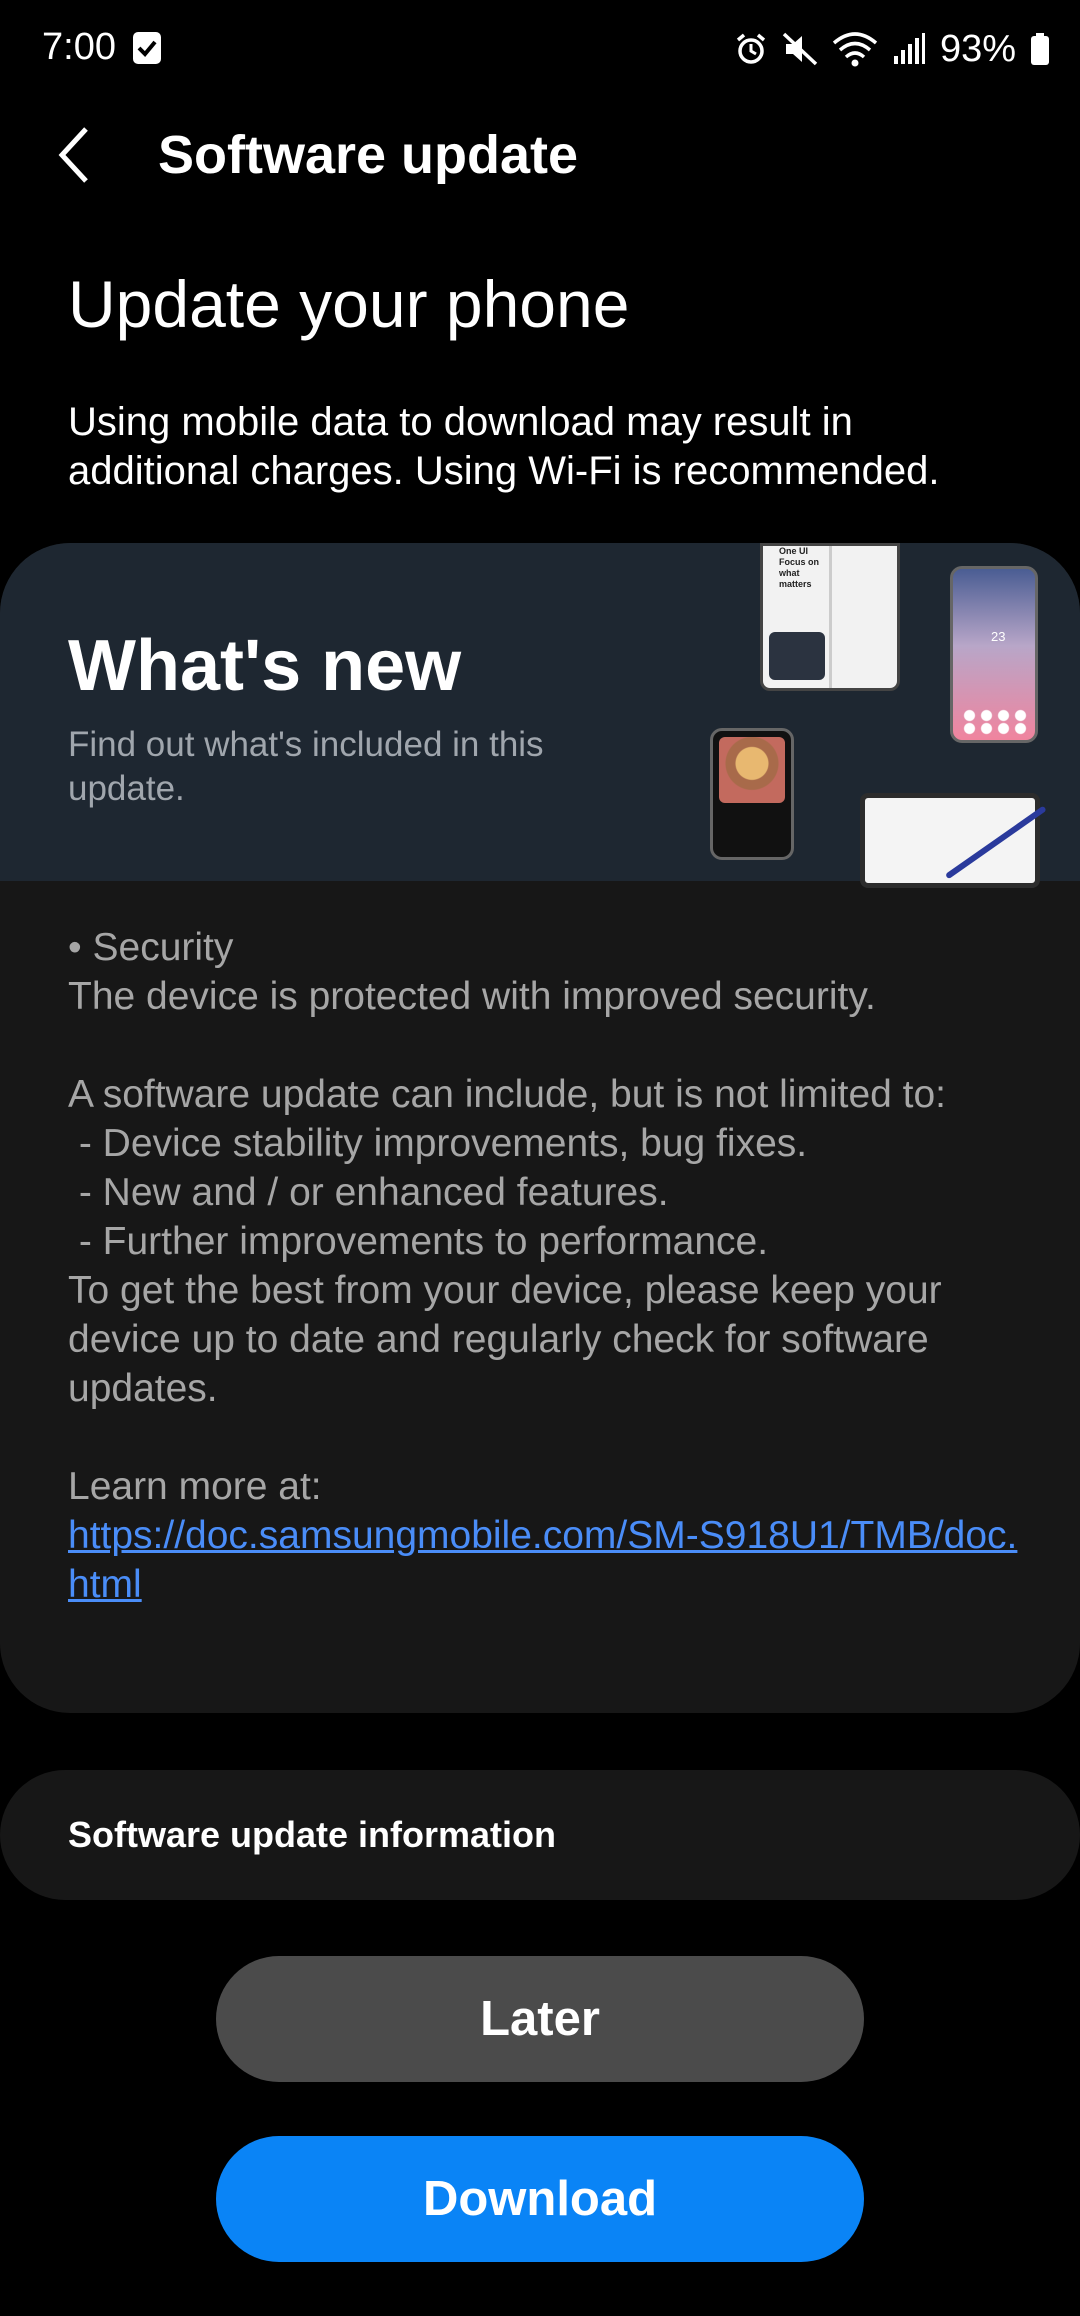  Describe the element at coordinates (752, 794) in the screenshot. I see `promo-flip-device-image` at that location.